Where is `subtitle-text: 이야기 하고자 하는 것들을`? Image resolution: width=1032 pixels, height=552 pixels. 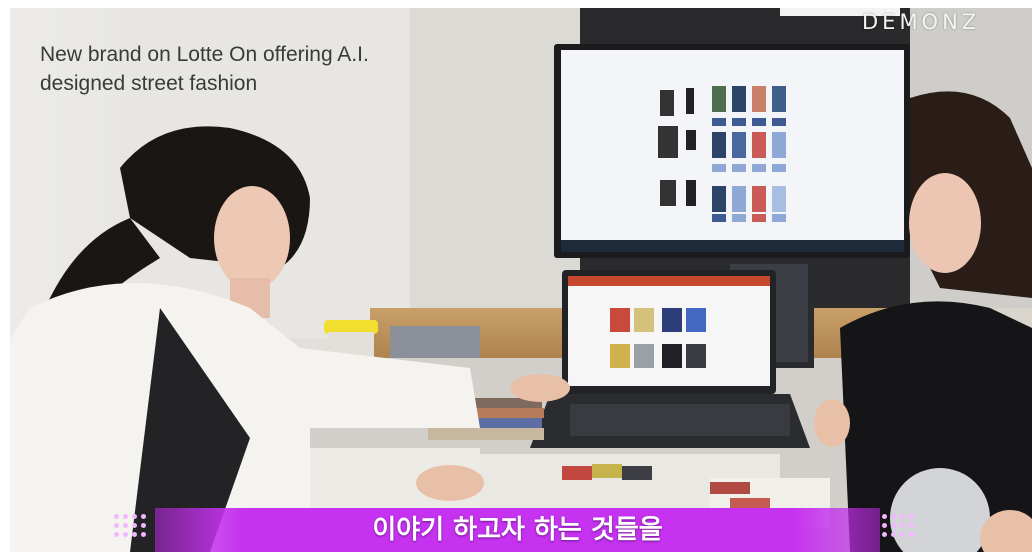 subtitle-text: 이야기 하고자 하는 것들을 is located at coordinates (517, 530).